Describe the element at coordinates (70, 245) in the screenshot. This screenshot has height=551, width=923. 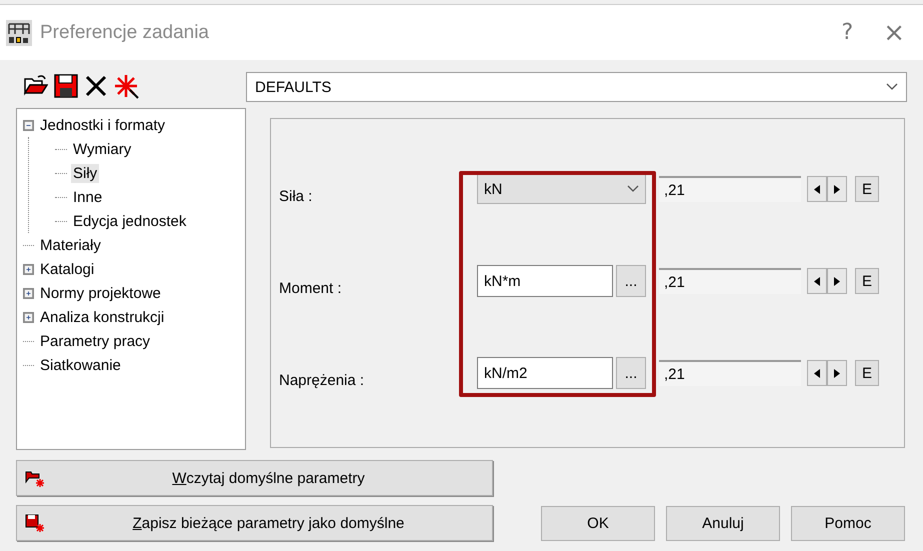
I see `tree-item: Materiały` at that location.